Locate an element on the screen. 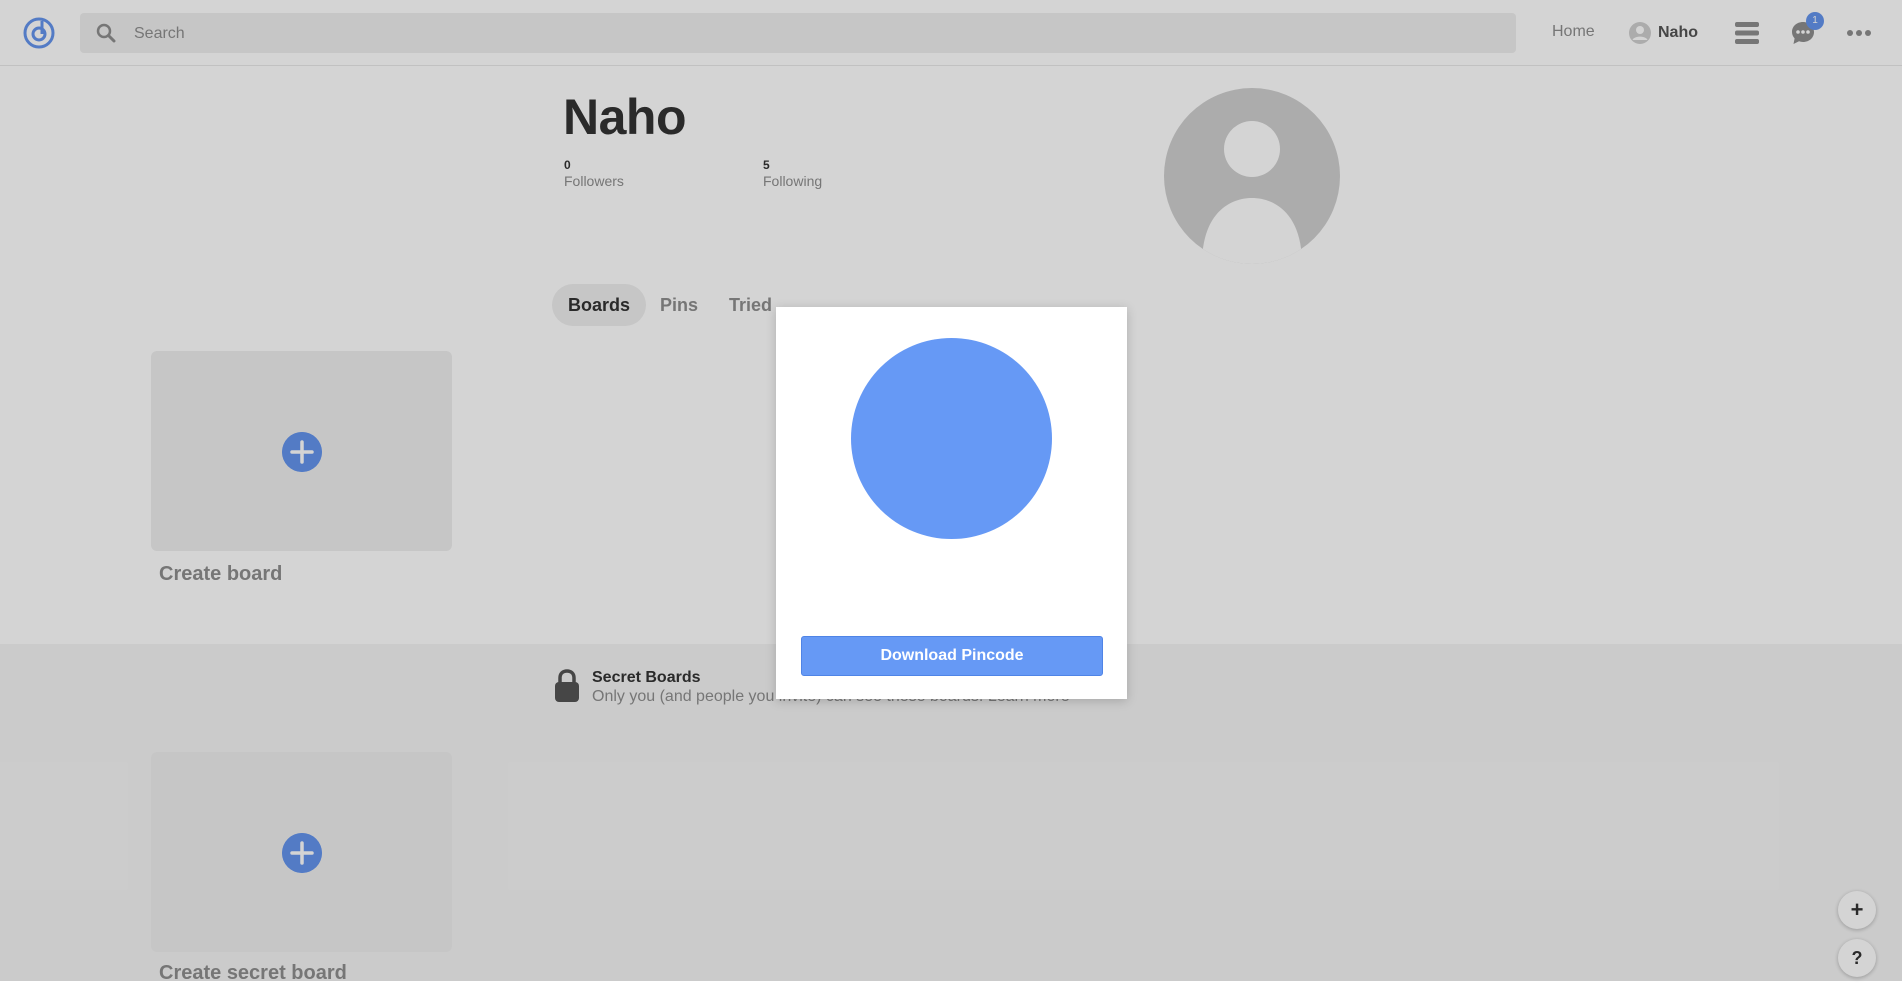  pincode-modal: Download Pincode is located at coordinates (951, 503).